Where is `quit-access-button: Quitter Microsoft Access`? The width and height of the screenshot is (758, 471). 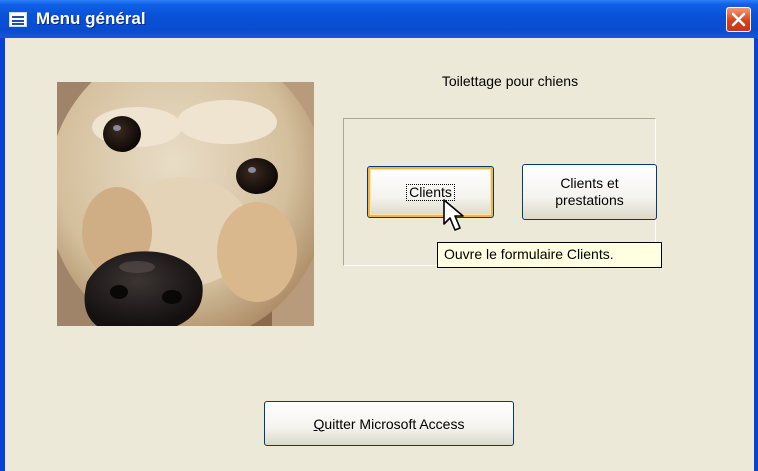 quit-access-button: Quitter Microsoft Access is located at coordinates (389, 423).